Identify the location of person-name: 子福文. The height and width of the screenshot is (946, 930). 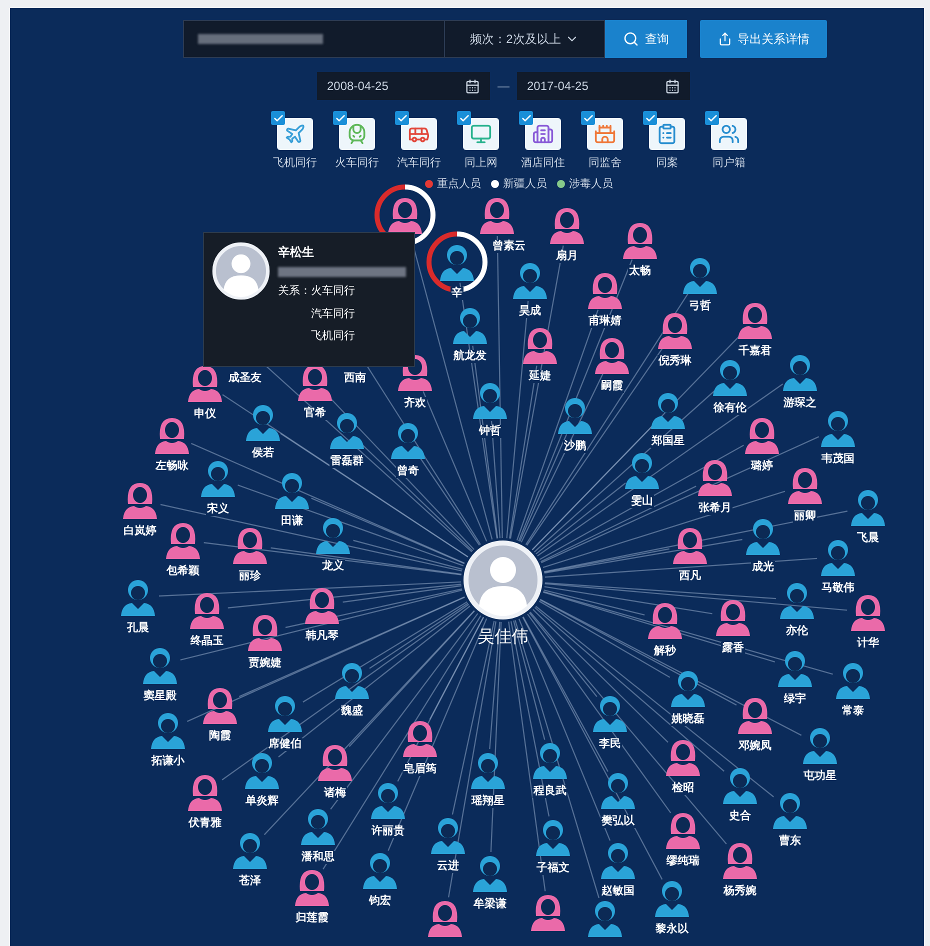
(553, 868).